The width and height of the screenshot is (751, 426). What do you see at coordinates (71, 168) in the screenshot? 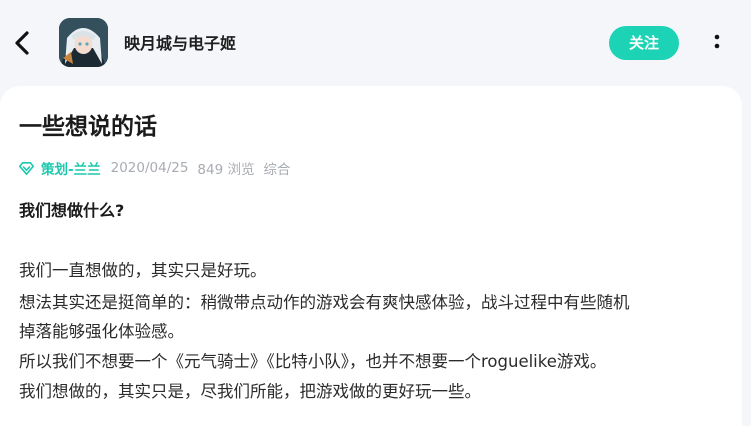
I see `author-name: 策划-兰兰` at bounding box center [71, 168].